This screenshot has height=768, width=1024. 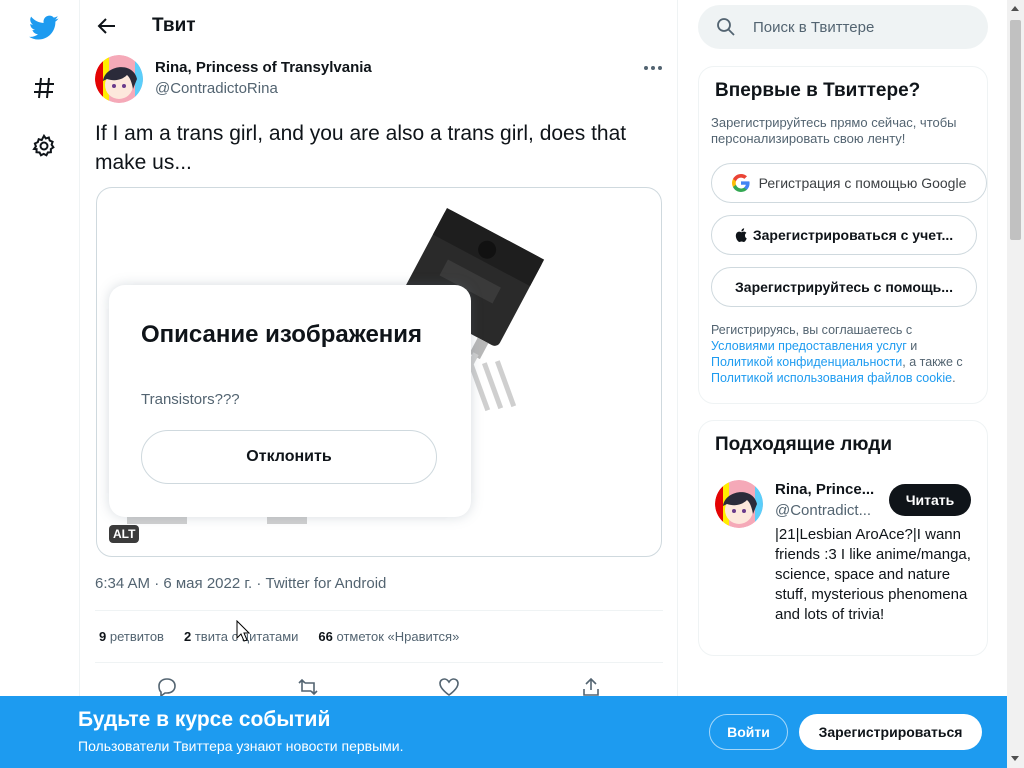 What do you see at coordinates (726, 27) in the screenshot?
I see `search-icon` at bounding box center [726, 27].